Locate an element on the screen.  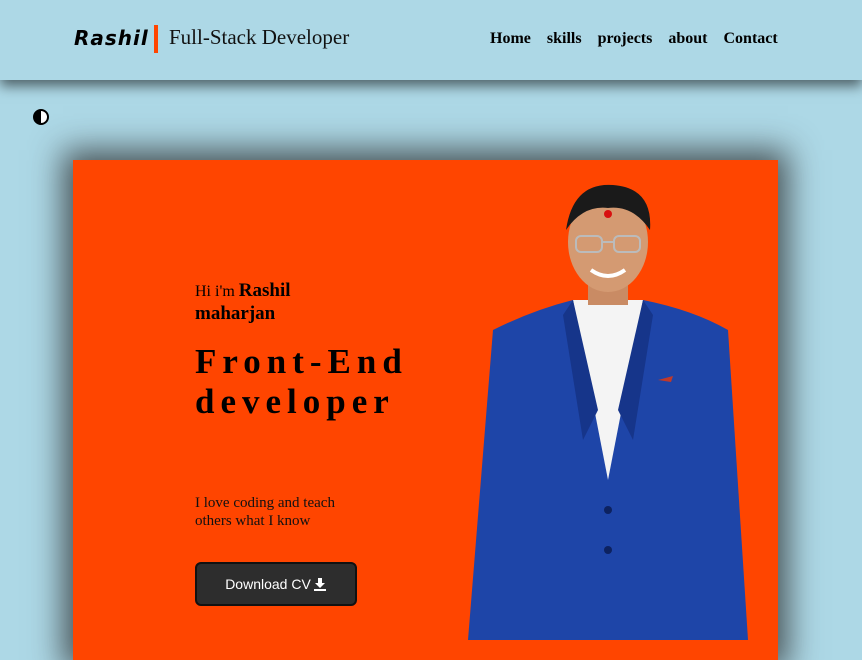
greeting-prefix: Hi i'm is located at coordinates (215, 291).